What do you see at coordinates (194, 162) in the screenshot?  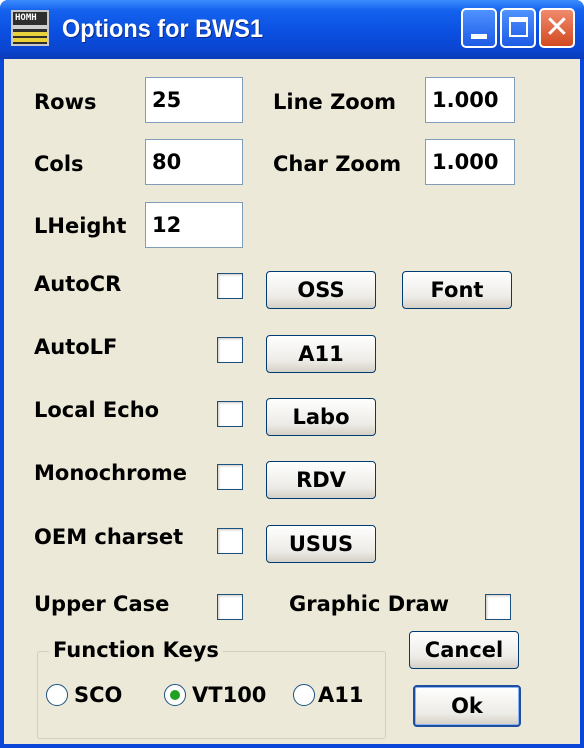 I see `cols-input: 80` at bounding box center [194, 162].